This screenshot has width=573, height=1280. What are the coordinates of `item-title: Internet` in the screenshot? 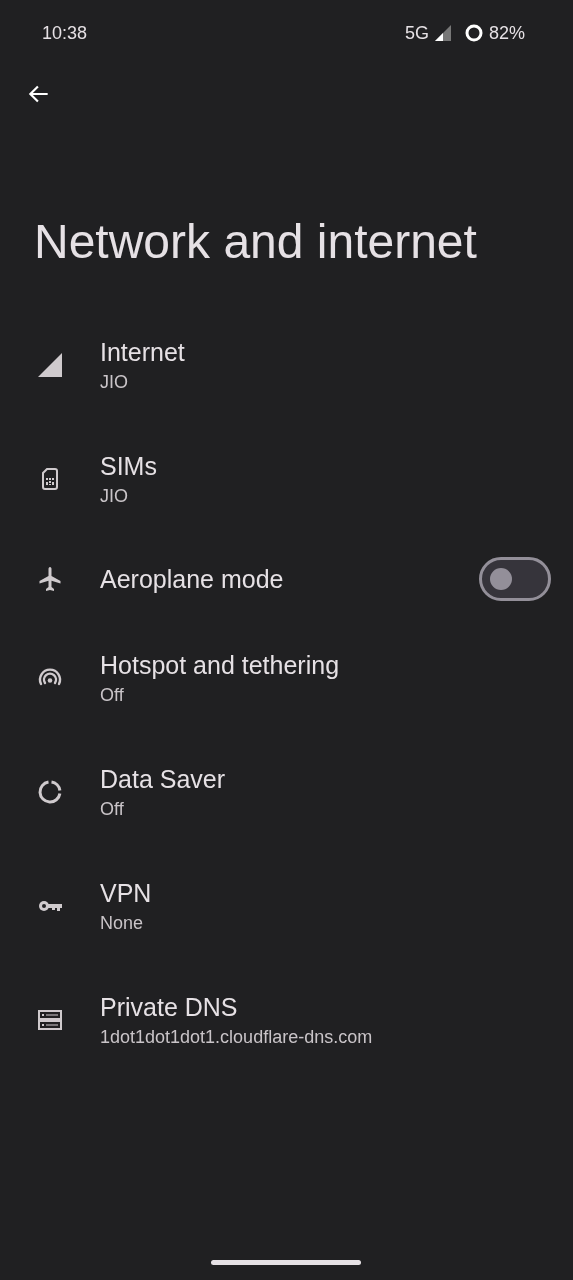 It's located at (143, 352).